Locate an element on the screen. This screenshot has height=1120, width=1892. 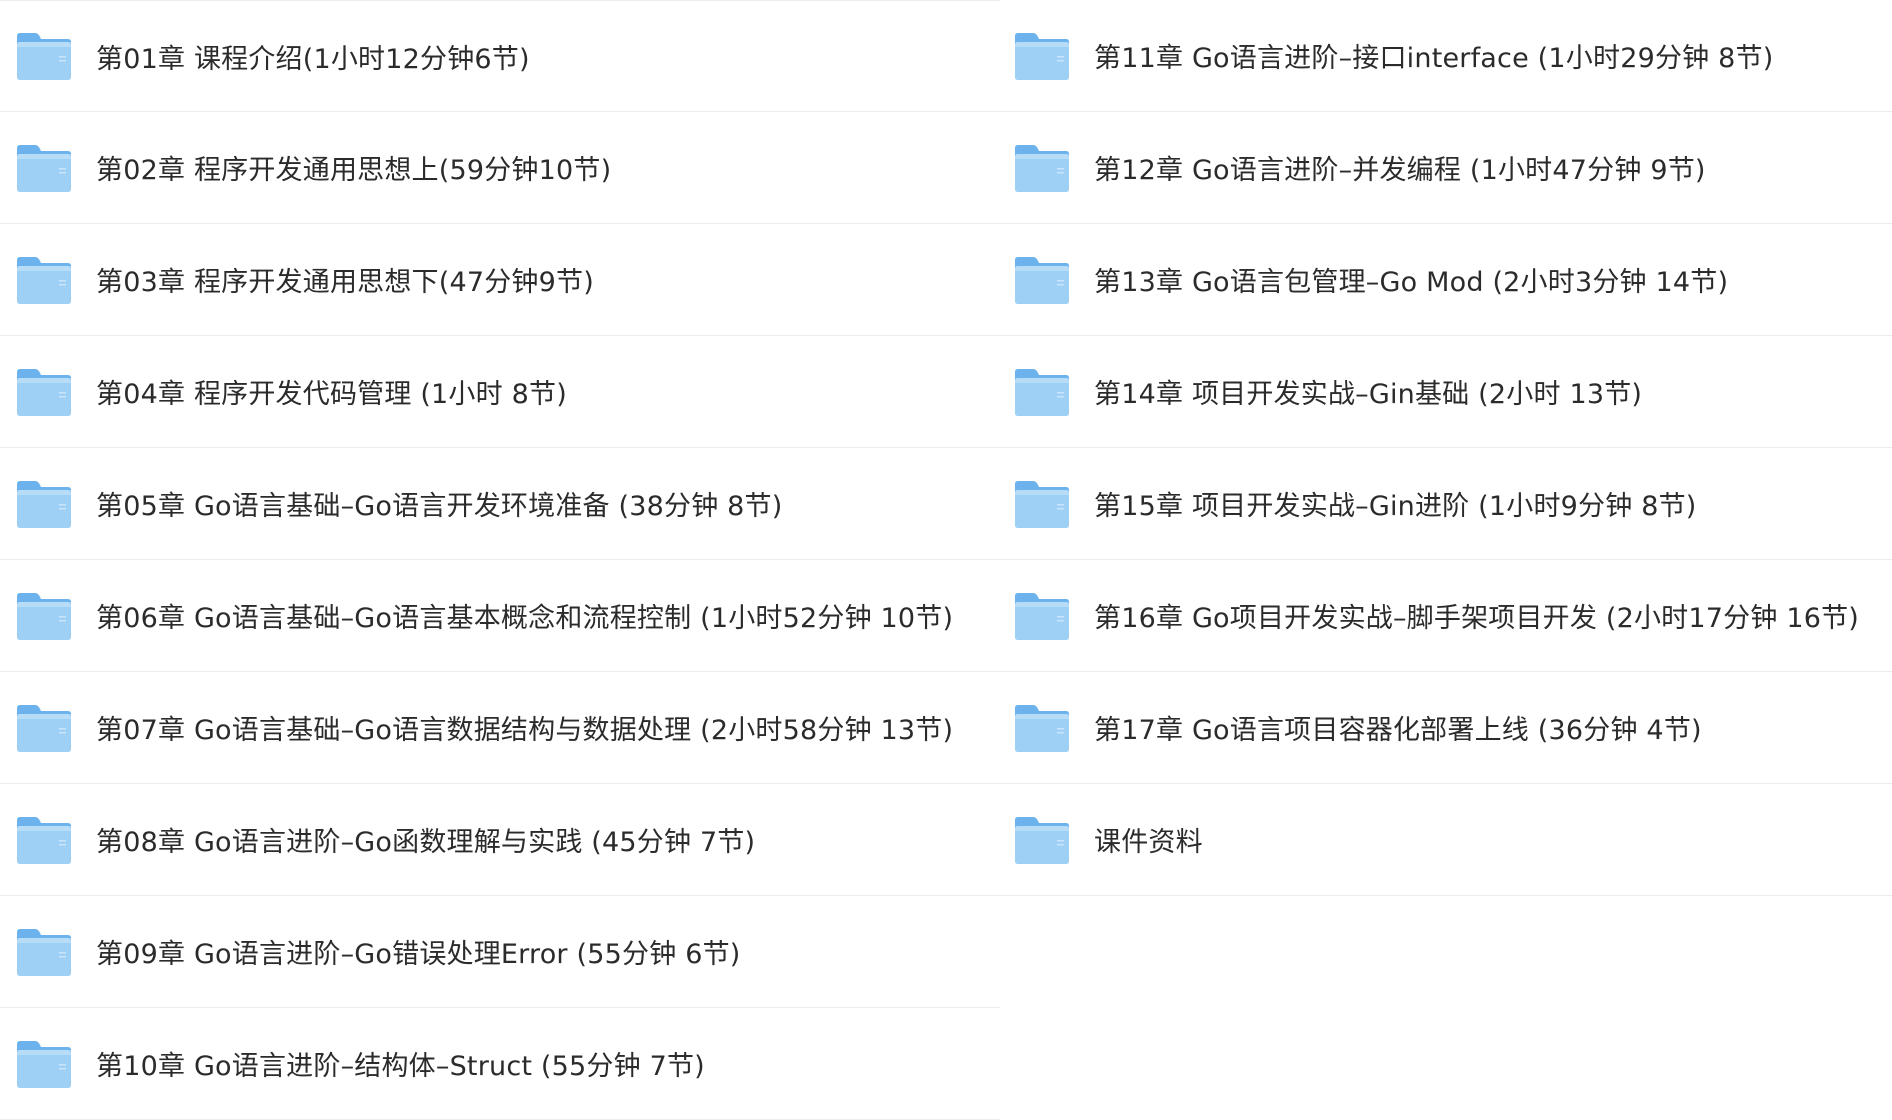
folder-name: 第16章 Go项目开发实战–脚手架项目开发 (2小时17分钟 16节) is located at coordinates (1477, 618).